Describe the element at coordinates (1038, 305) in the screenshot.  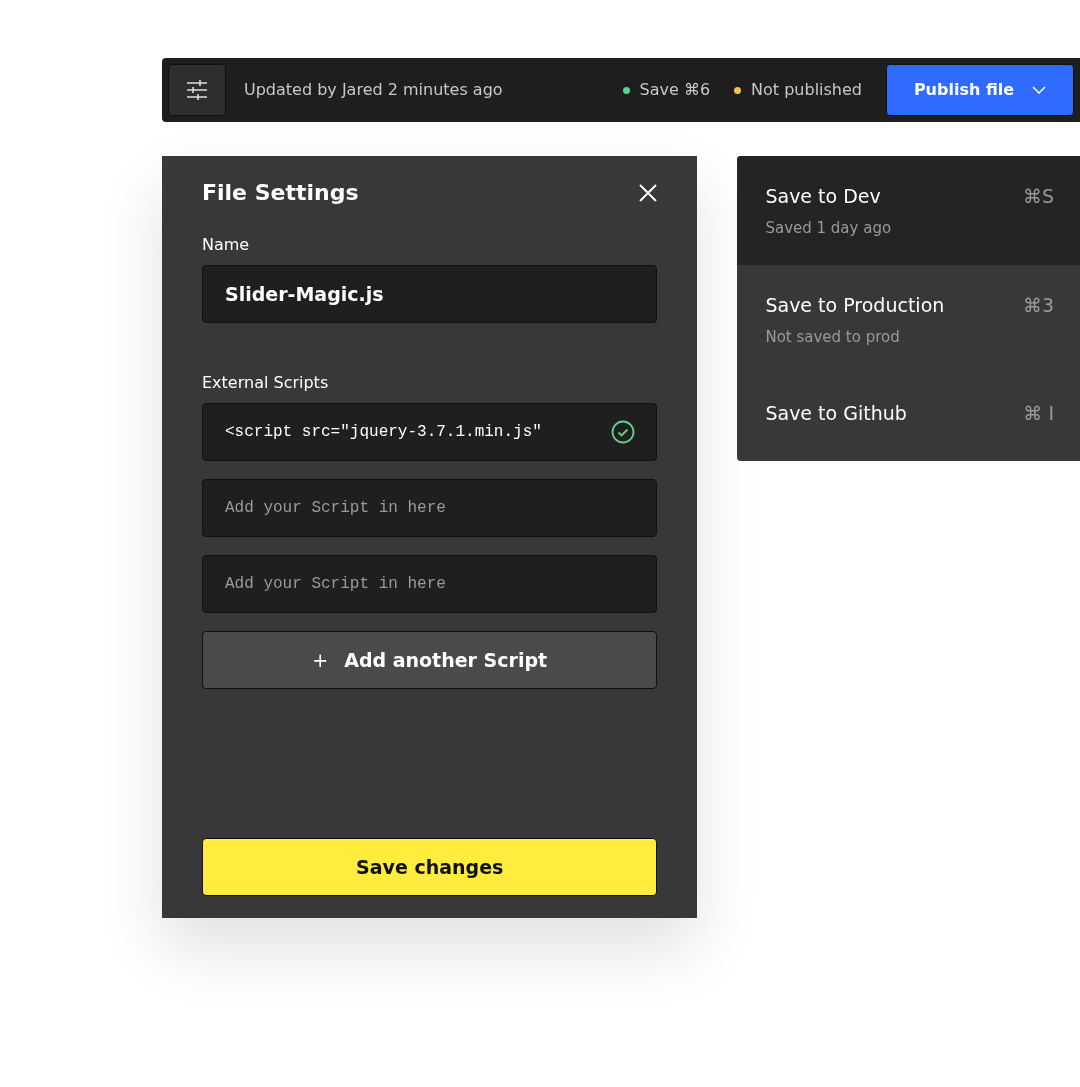
I see `shortcut-text: ⌘3` at that location.